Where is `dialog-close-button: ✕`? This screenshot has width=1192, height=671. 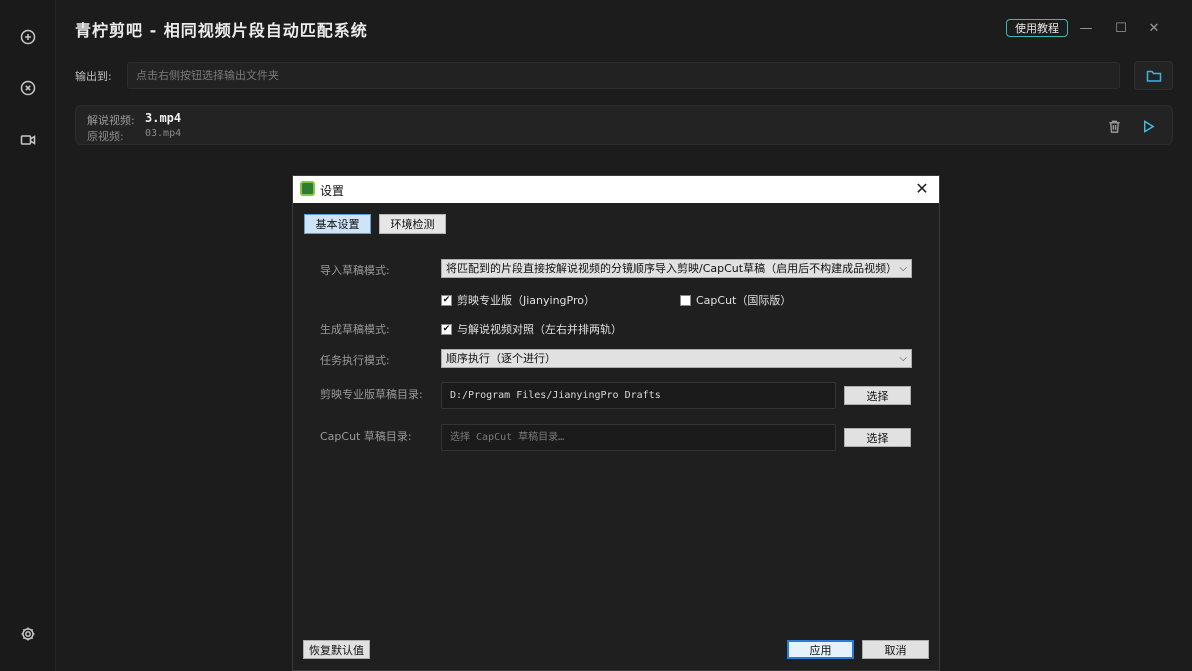 dialog-close-button: ✕ is located at coordinates (922, 189).